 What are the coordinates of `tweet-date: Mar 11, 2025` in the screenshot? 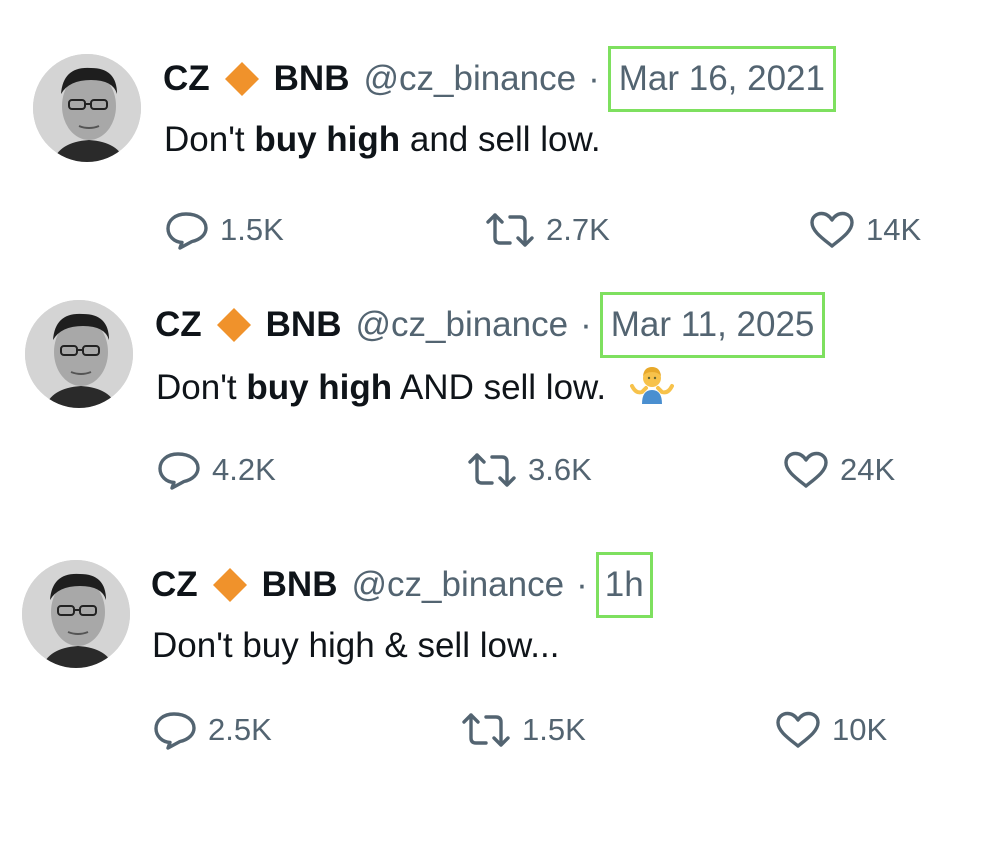 It's located at (712, 325).